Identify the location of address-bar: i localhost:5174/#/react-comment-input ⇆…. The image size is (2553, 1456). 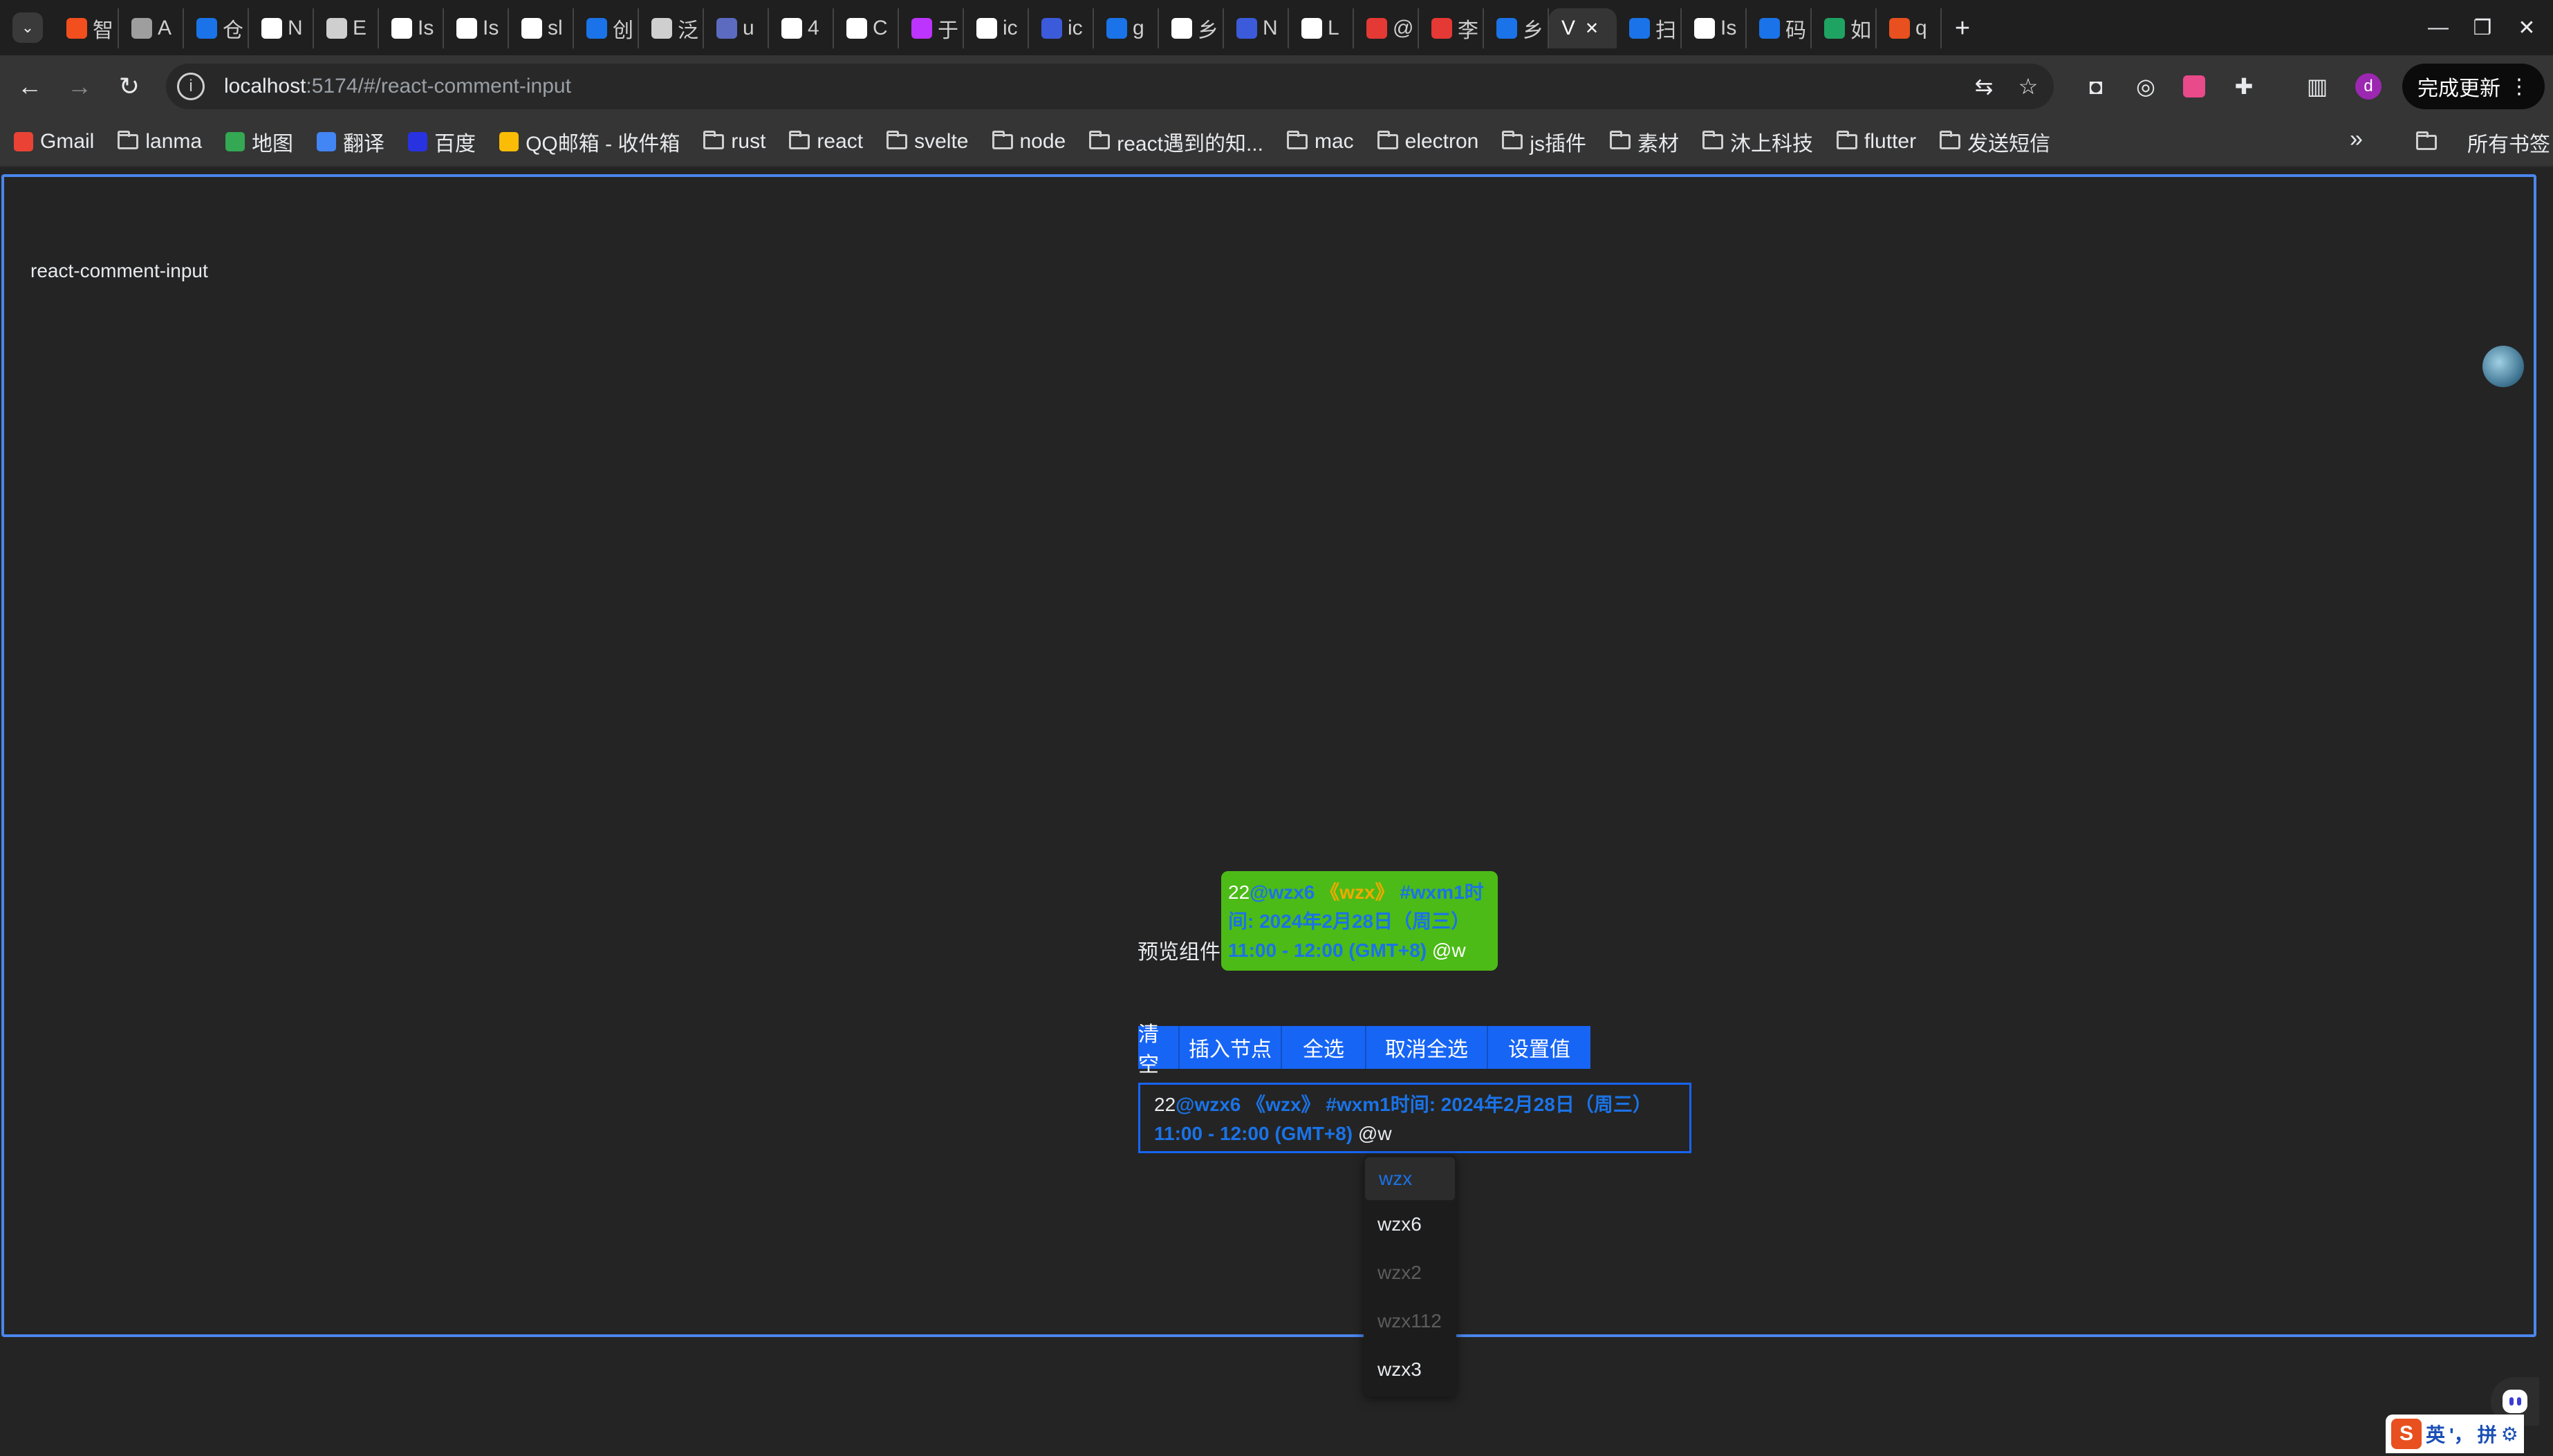
(1110, 86).